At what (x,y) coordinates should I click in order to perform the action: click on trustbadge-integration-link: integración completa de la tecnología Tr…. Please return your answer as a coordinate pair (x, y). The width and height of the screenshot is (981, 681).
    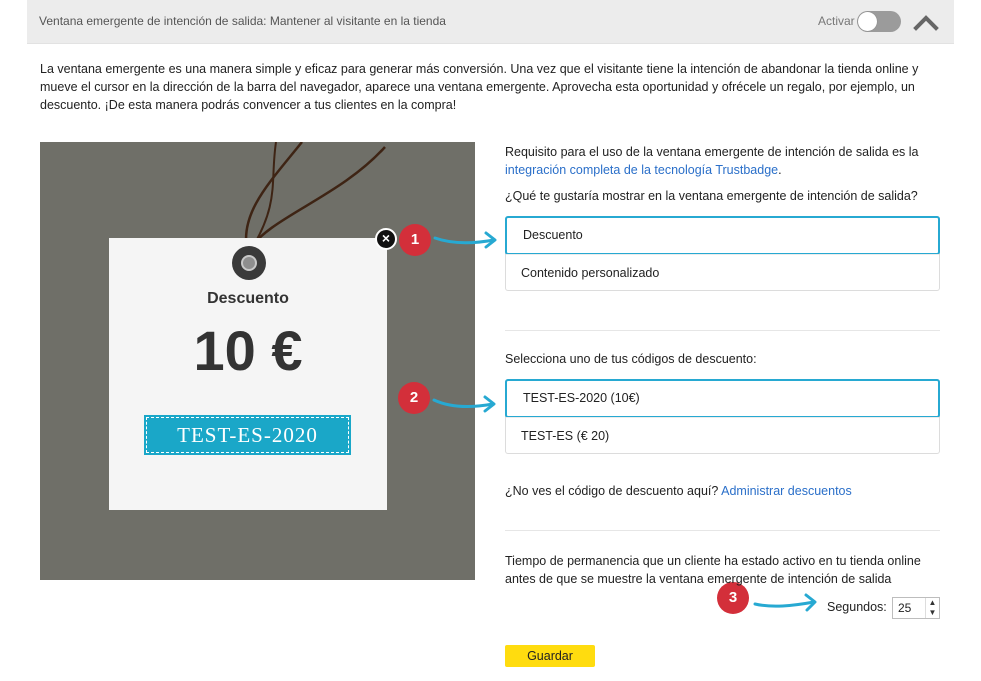
    Looking at the image, I should click on (641, 170).